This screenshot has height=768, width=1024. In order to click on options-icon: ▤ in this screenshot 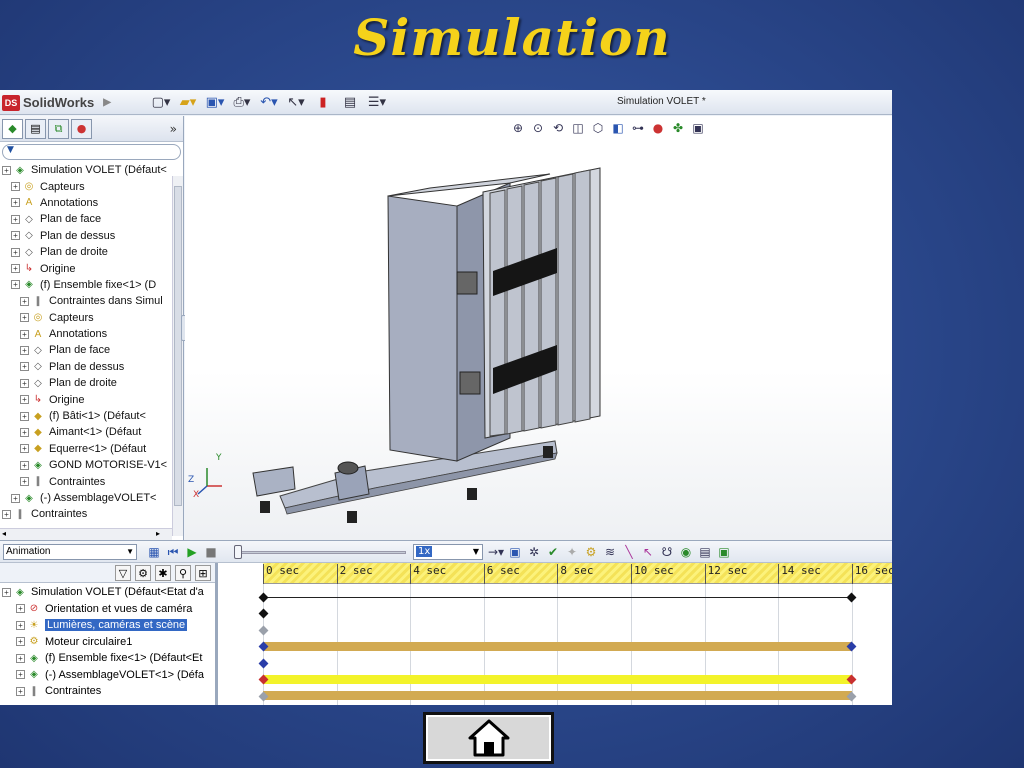, I will do `click(350, 102)`.